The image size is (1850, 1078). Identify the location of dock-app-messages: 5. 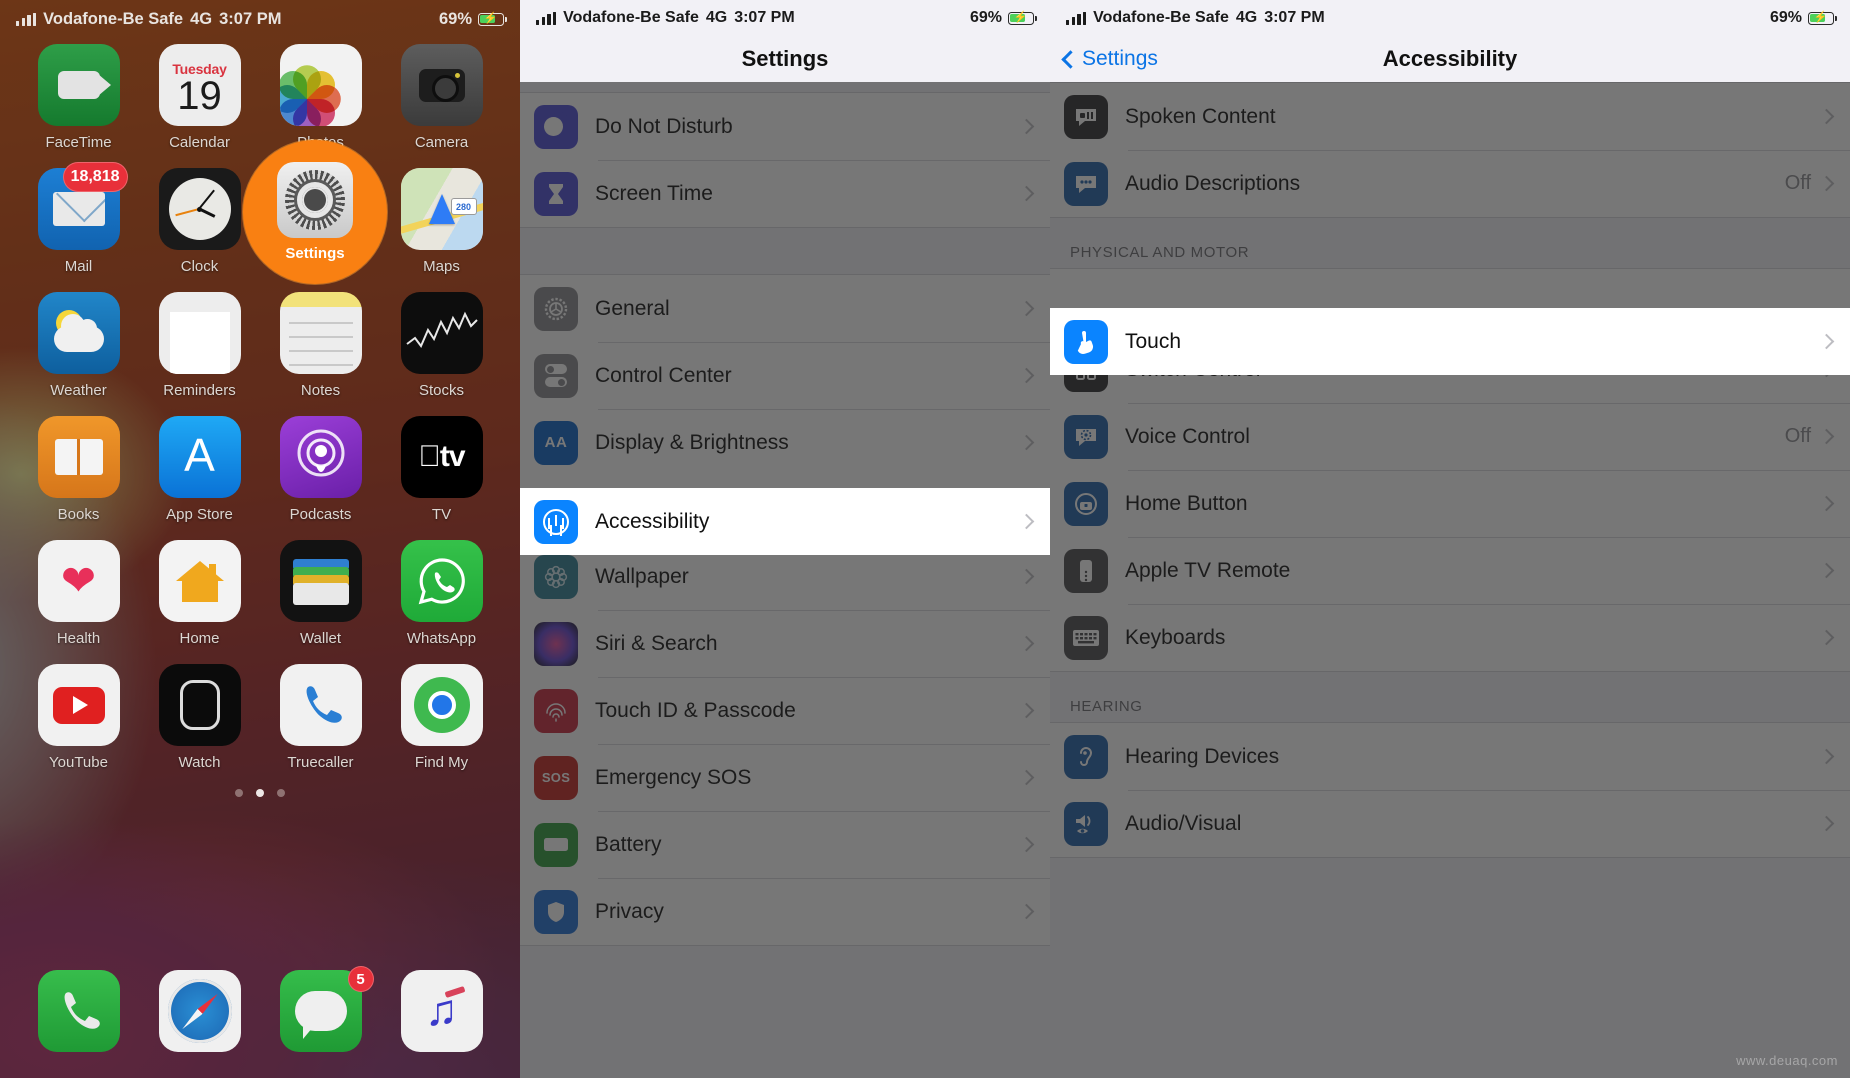
(321, 1009).